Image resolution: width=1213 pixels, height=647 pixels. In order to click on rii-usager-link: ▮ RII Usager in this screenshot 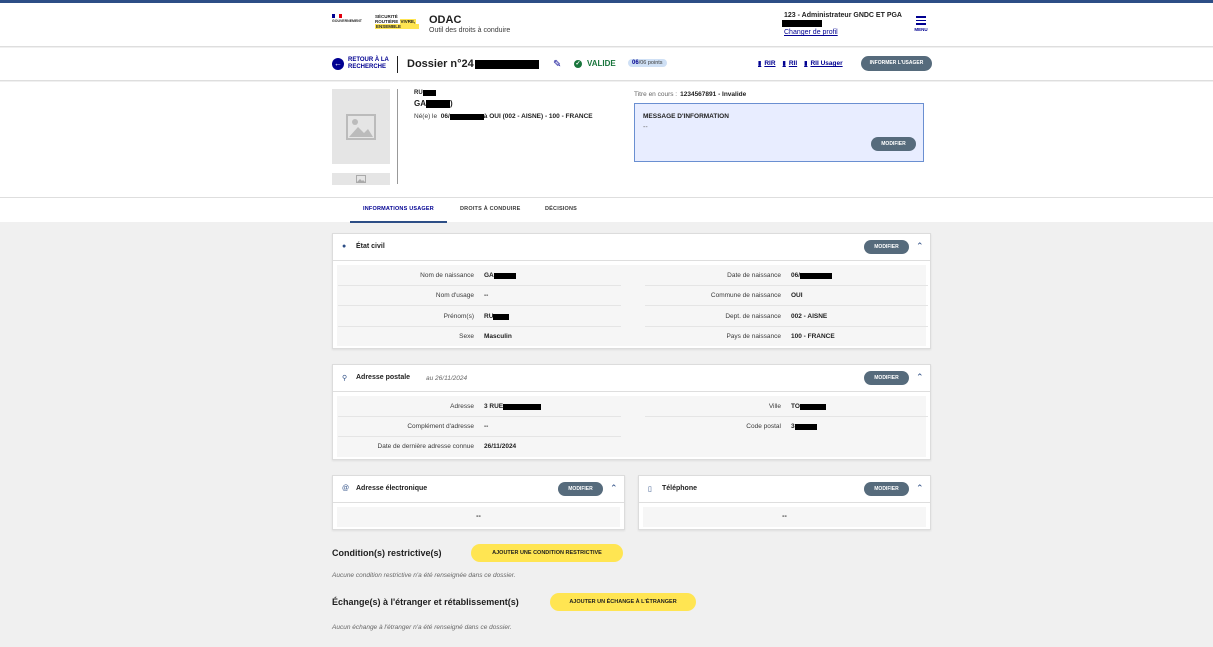, I will do `click(823, 63)`.